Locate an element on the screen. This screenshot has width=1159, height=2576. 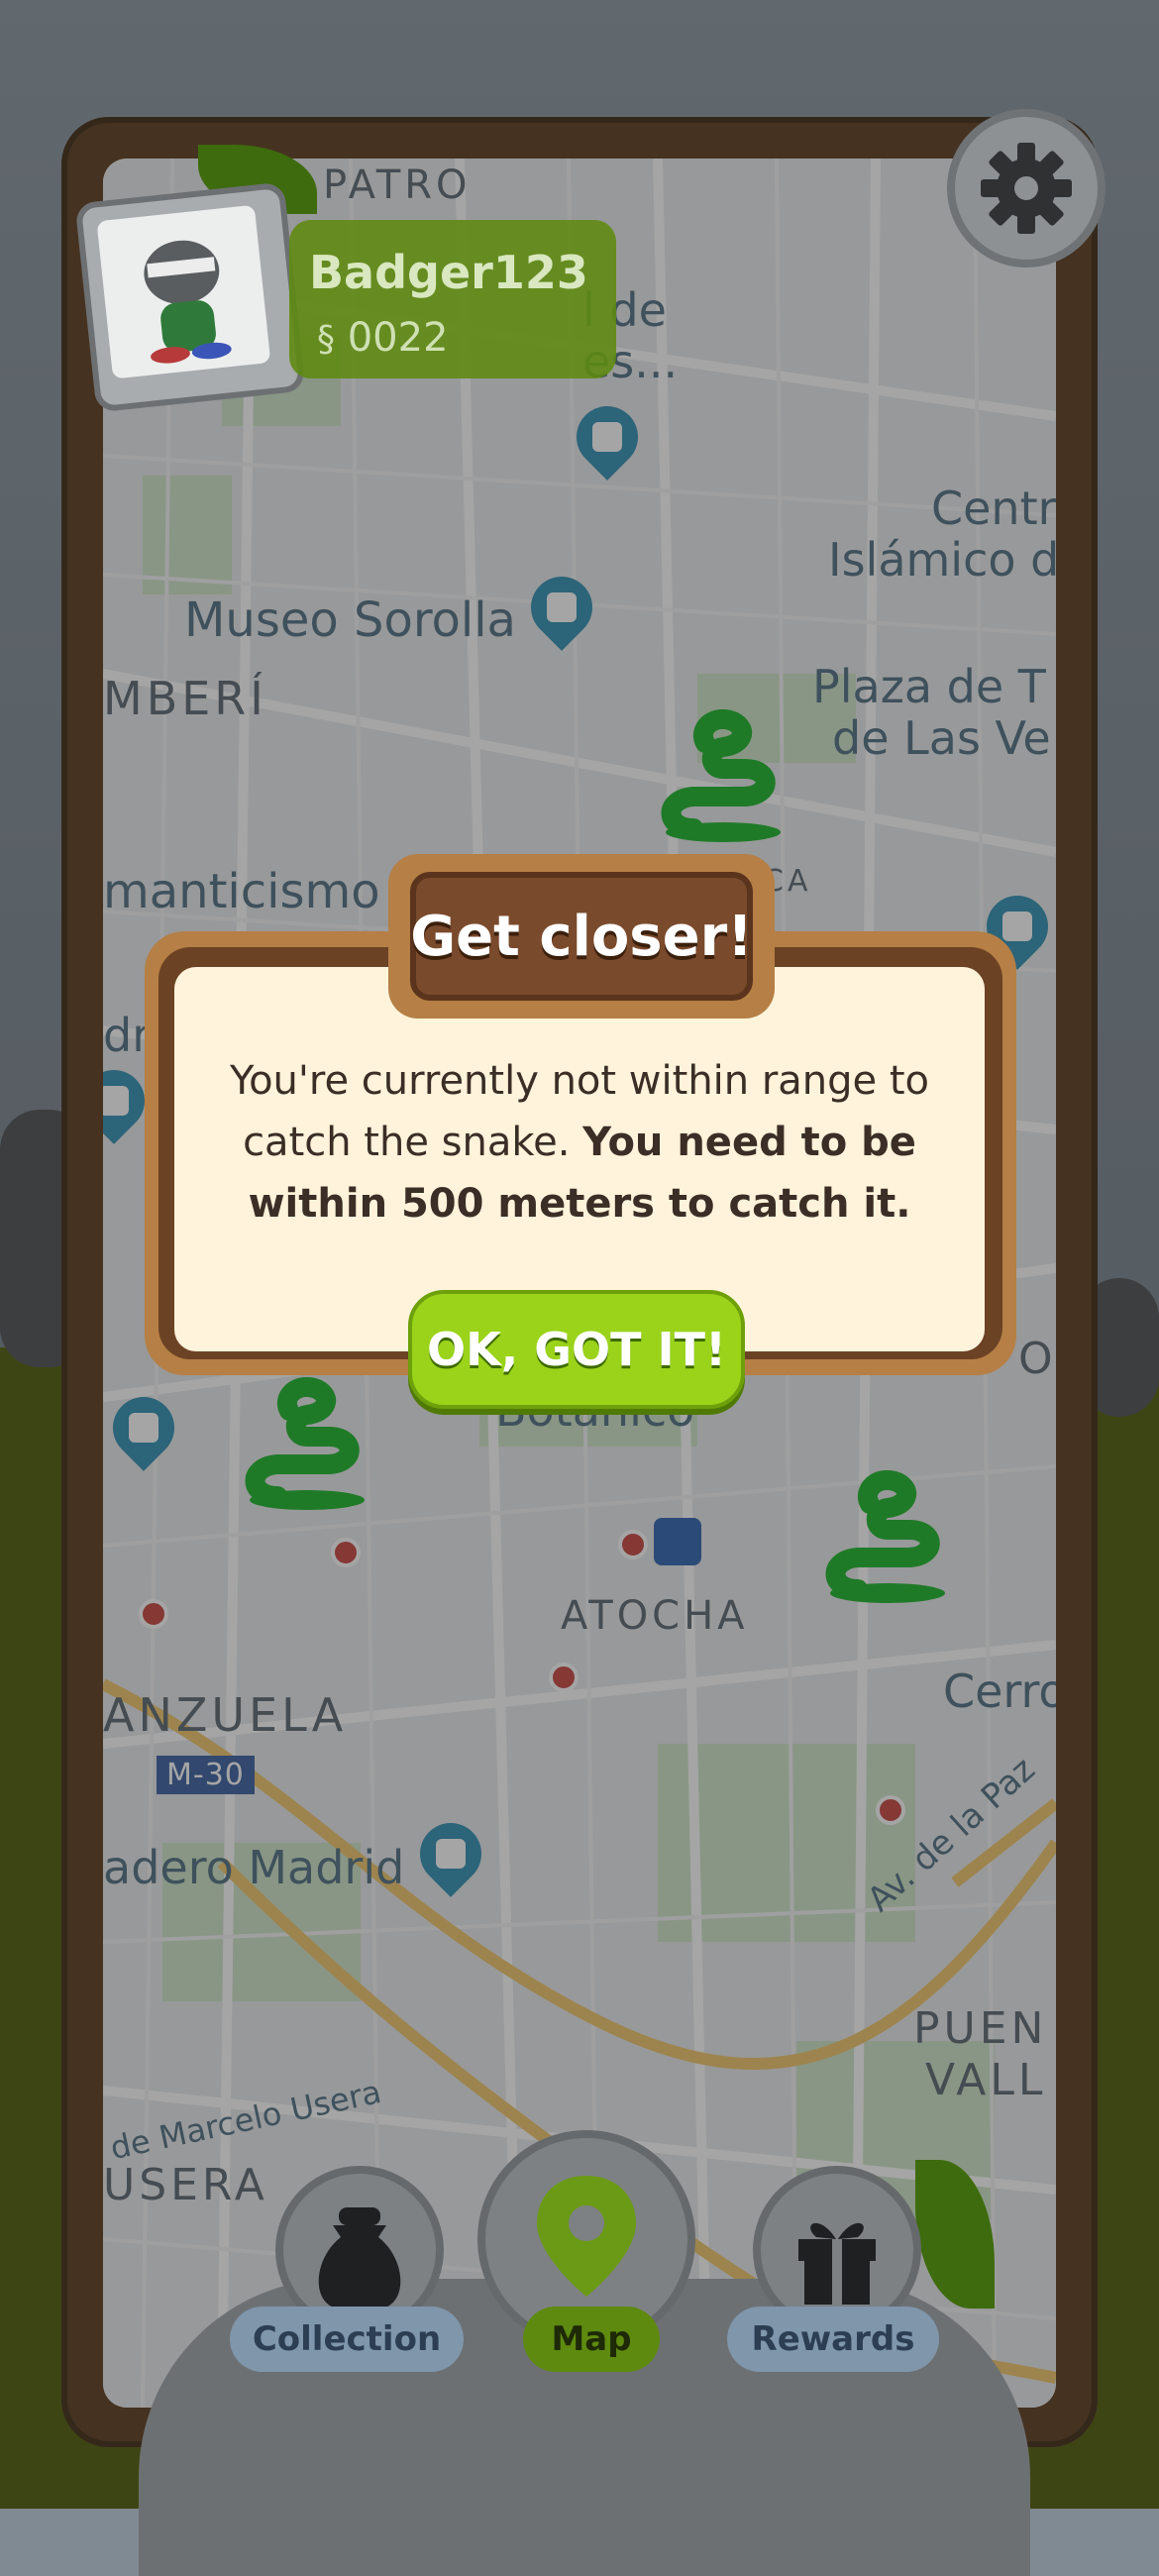
avatar is located at coordinates (190, 297).